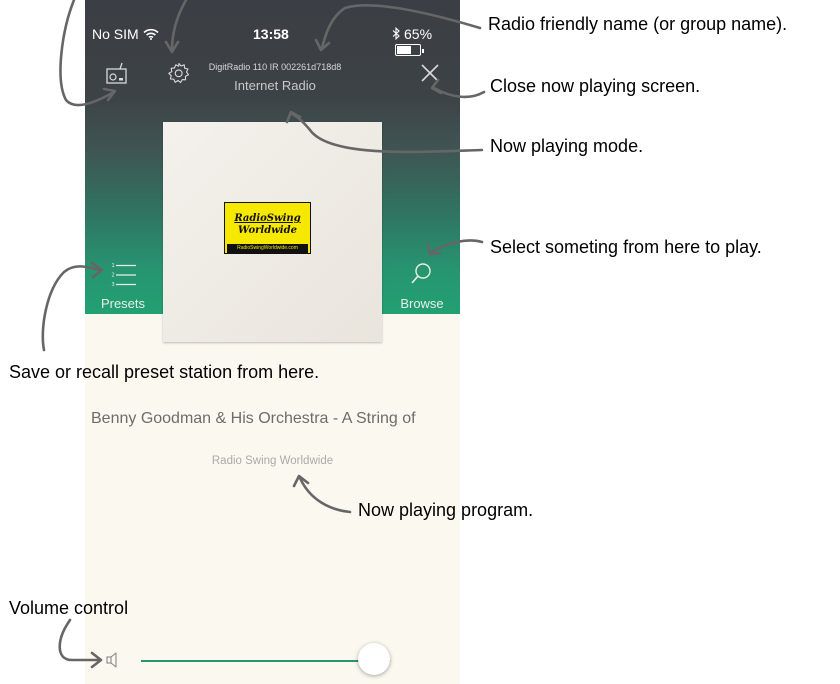 The image size is (840, 684). I want to click on annotation-mode: Now playing mode., so click(567, 146).